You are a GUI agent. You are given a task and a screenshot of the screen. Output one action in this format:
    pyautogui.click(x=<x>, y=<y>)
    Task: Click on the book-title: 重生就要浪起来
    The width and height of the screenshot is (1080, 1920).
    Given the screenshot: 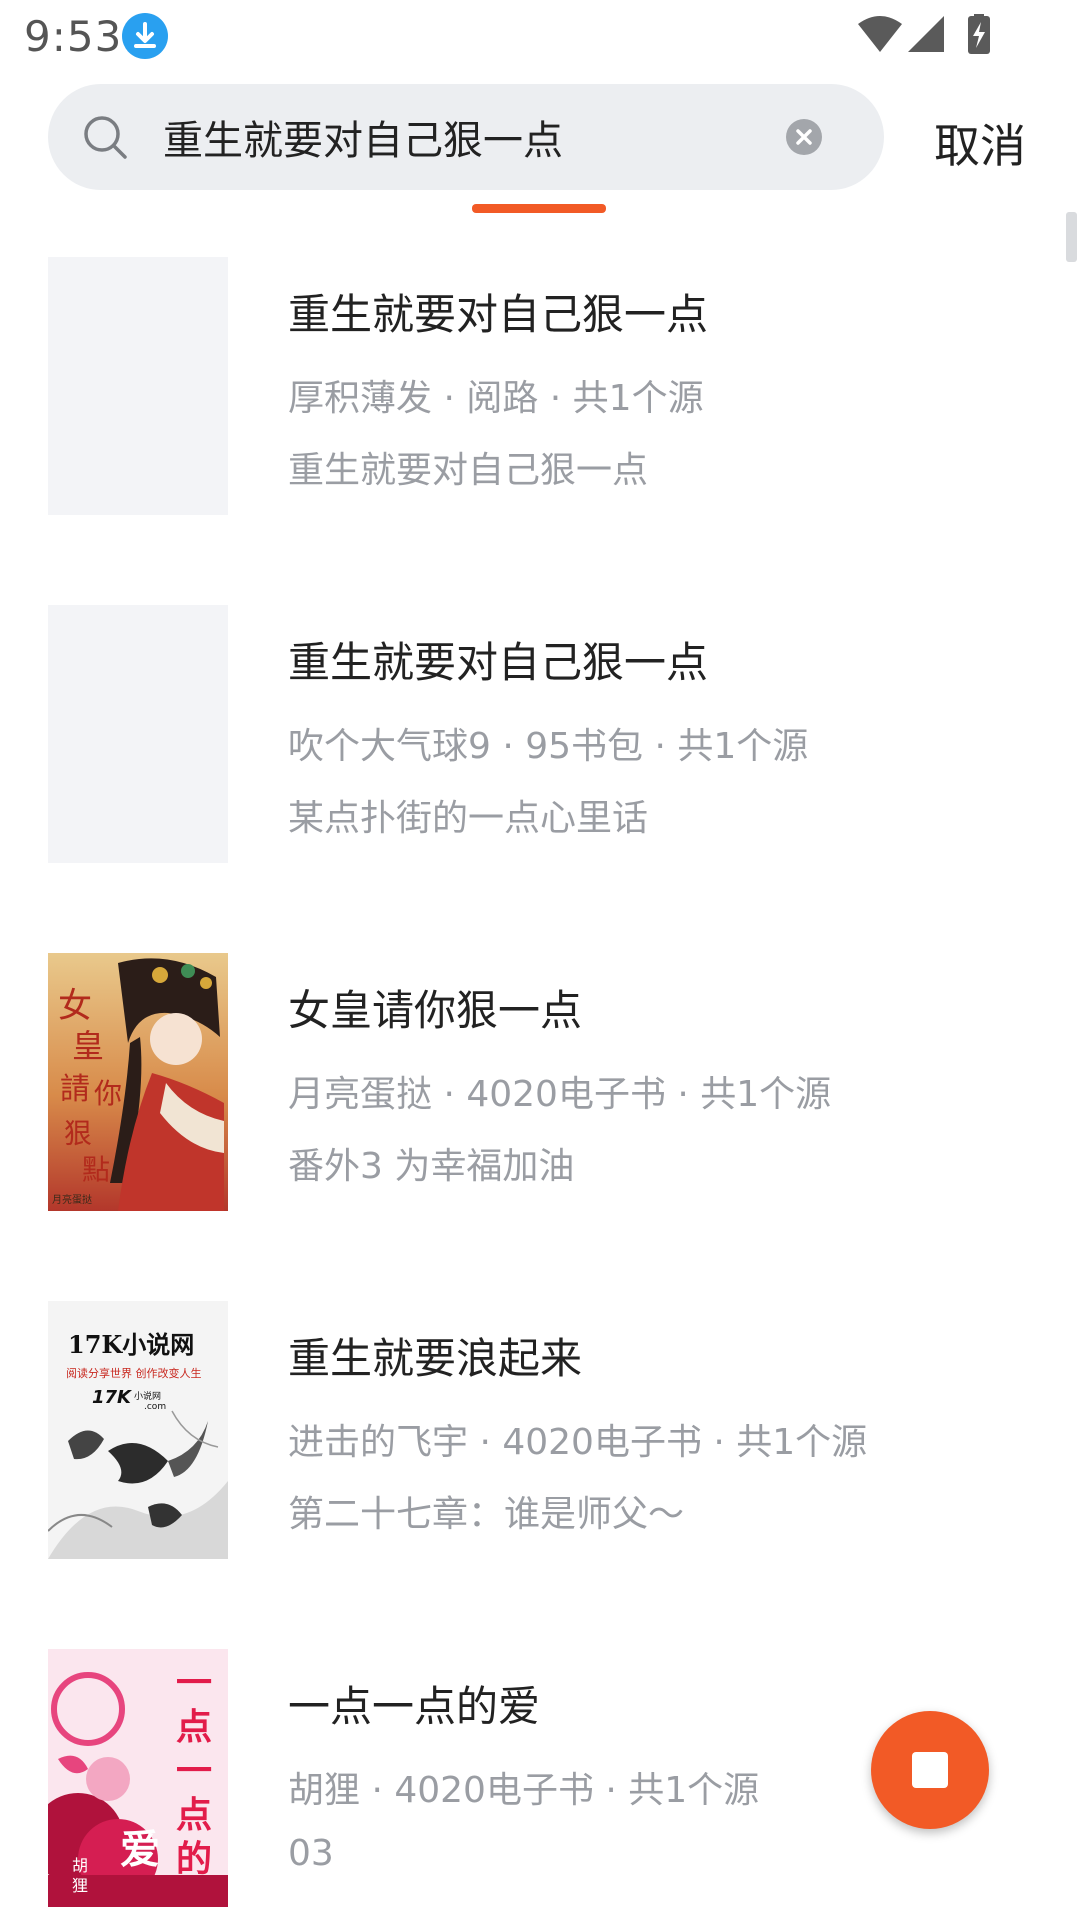 What is the action you would take?
    pyautogui.click(x=435, y=1358)
    